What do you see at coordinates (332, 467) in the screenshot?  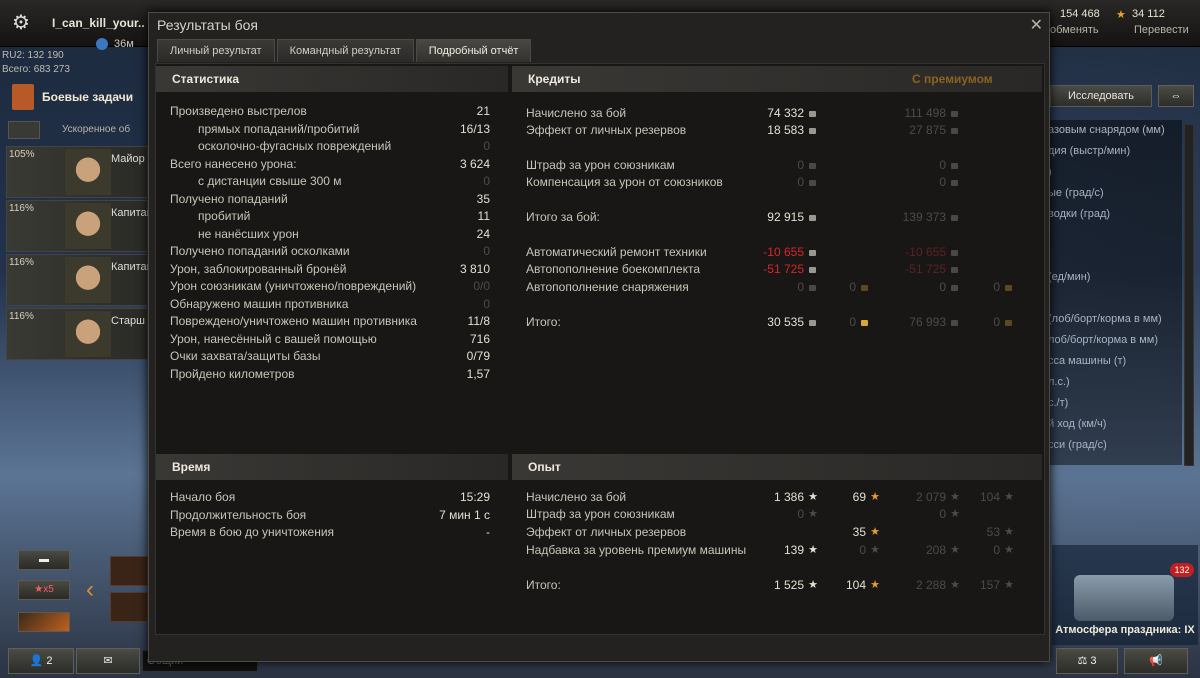 I see `time-header: Время` at bounding box center [332, 467].